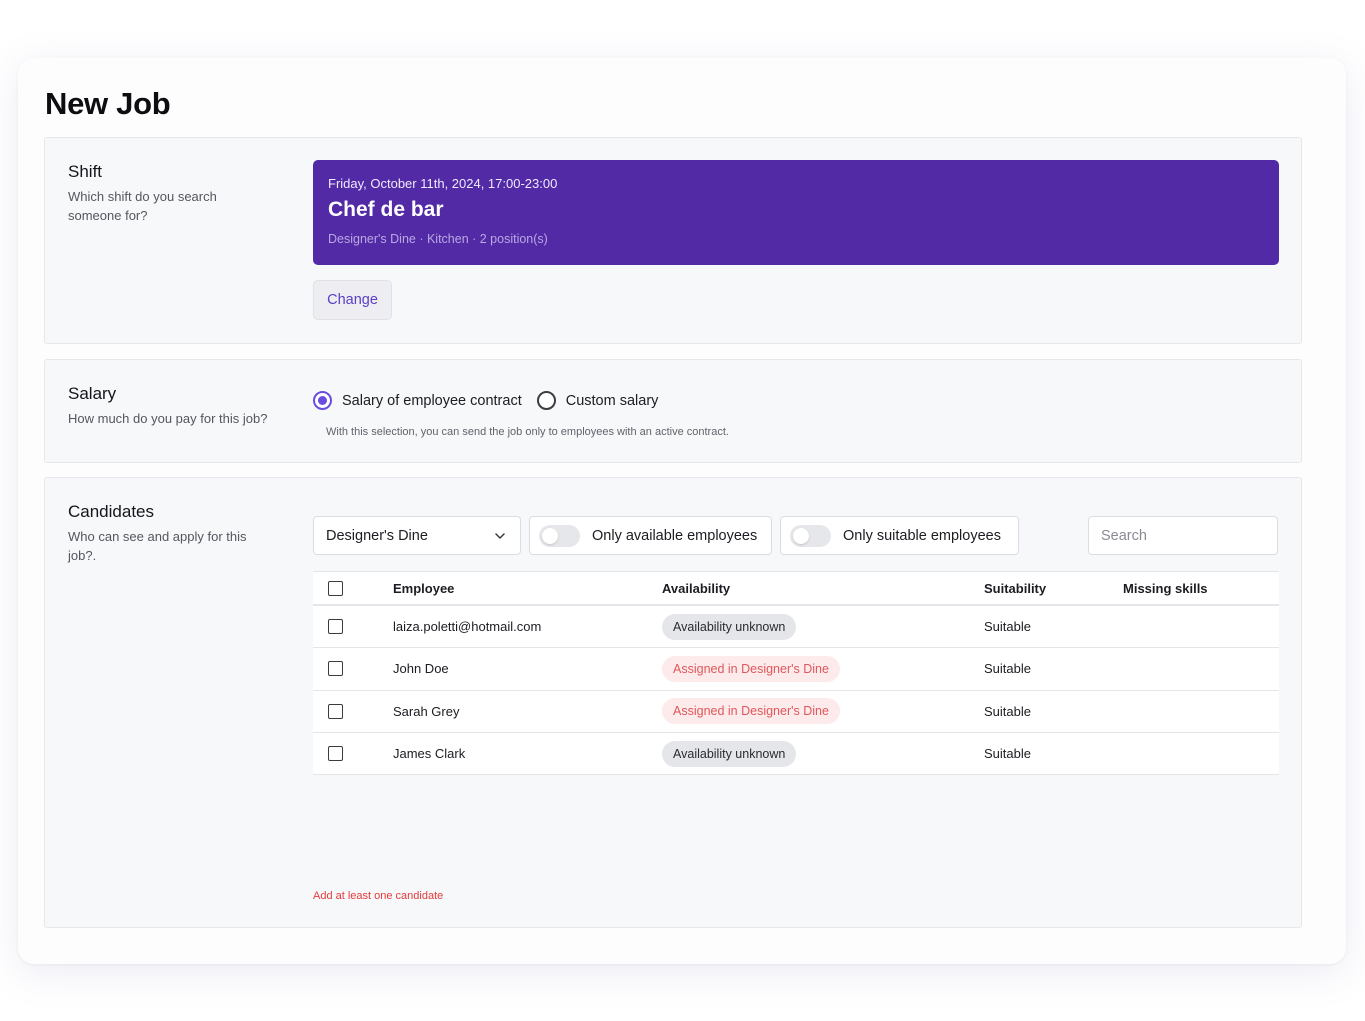 The height and width of the screenshot is (1021, 1365). I want to click on suitable-toggle-box: Only suitable employees, so click(899, 535).